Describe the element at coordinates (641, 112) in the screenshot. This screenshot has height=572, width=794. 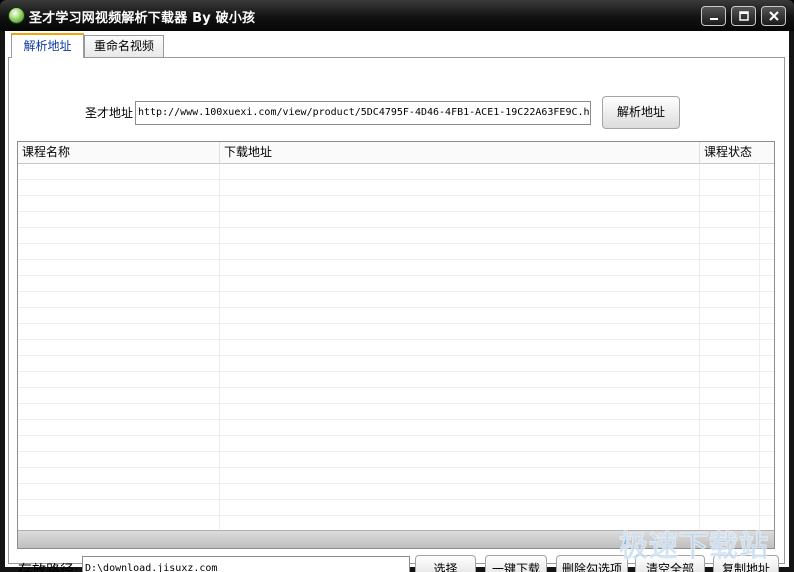
I see `parse-address-button: 解析地址` at that location.